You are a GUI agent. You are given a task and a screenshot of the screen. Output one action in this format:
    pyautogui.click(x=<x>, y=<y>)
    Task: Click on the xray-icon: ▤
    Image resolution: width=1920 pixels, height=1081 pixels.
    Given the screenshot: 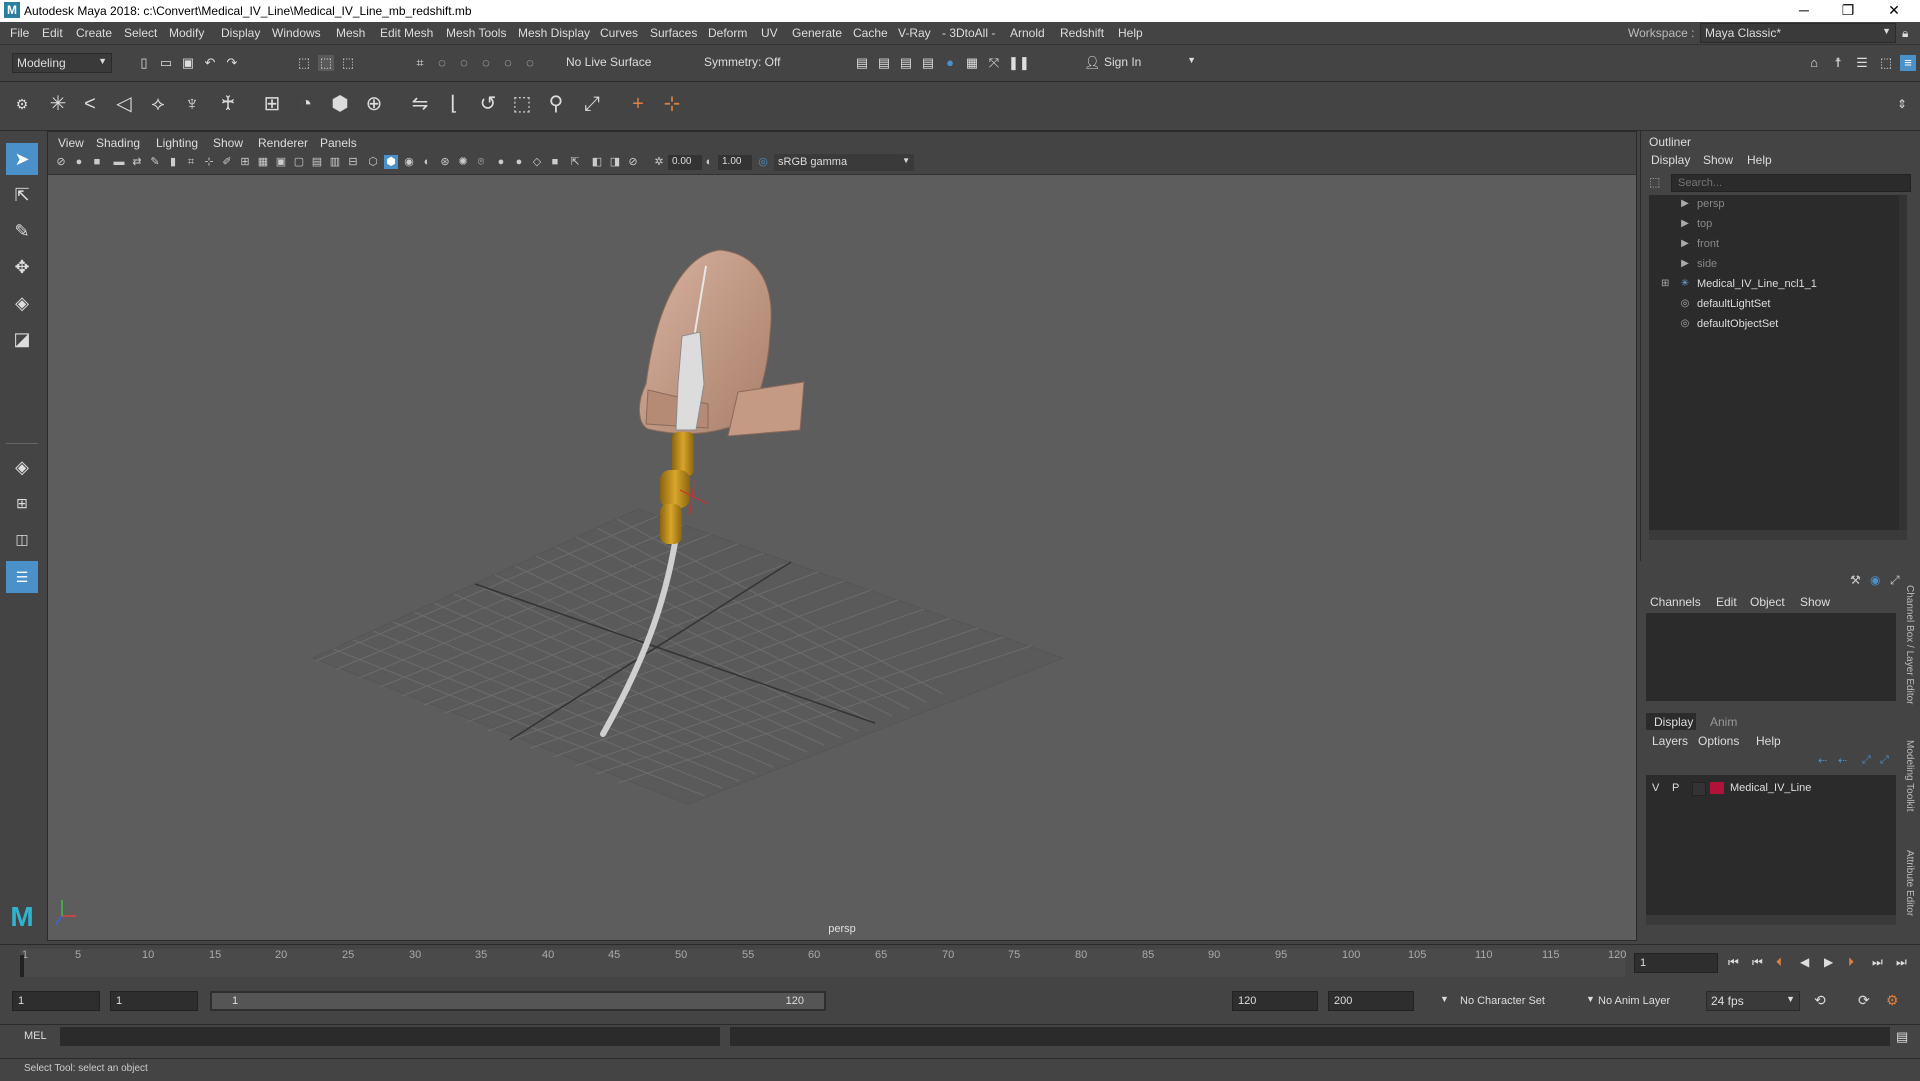 What is the action you would take?
    pyautogui.click(x=317, y=162)
    